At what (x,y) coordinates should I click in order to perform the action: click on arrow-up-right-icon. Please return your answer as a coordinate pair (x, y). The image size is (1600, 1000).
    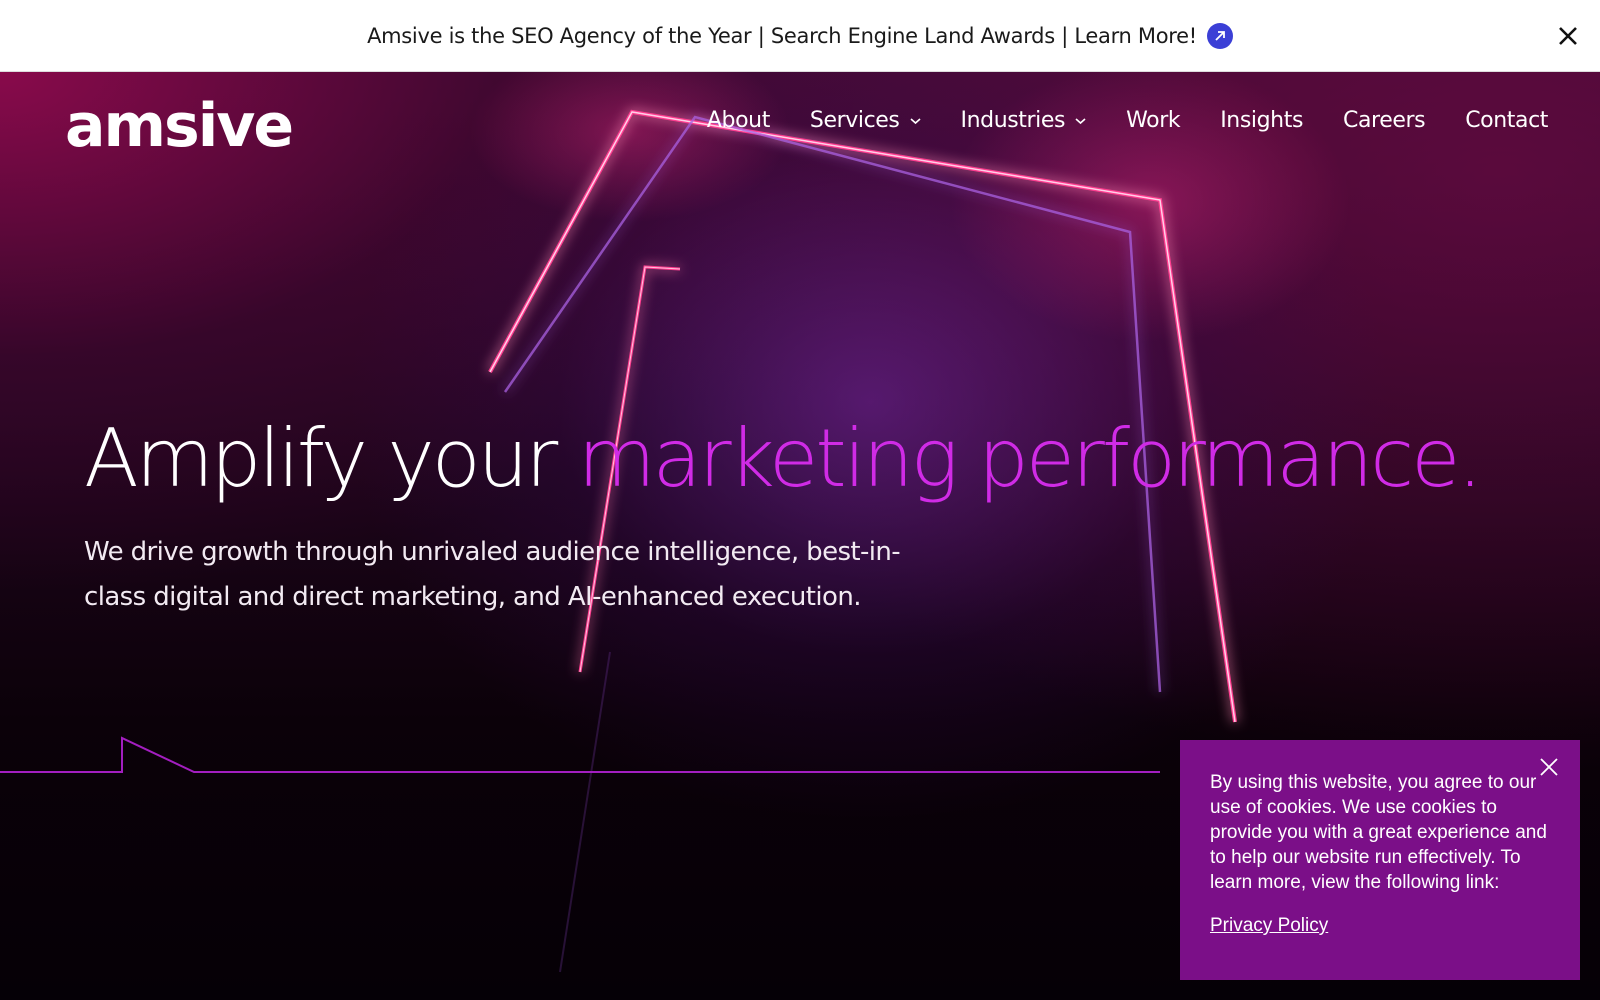
    Looking at the image, I should click on (1219, 35).